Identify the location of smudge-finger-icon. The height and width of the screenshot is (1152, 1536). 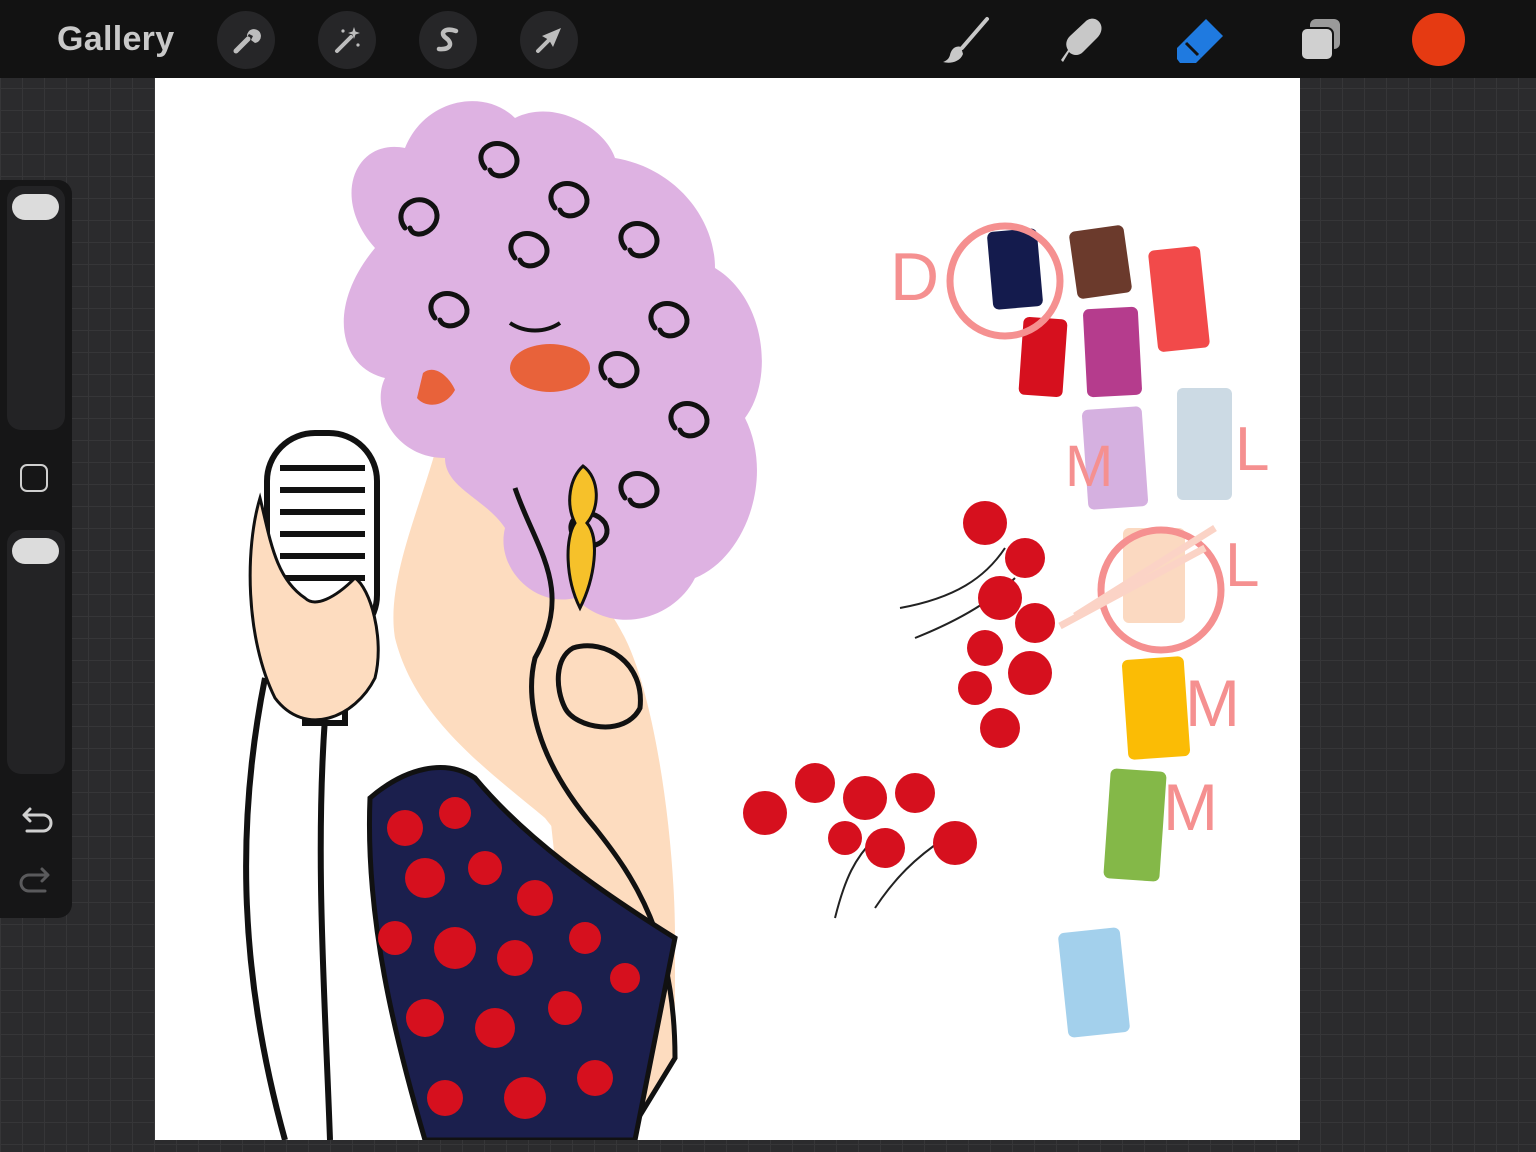
(1081, 40).